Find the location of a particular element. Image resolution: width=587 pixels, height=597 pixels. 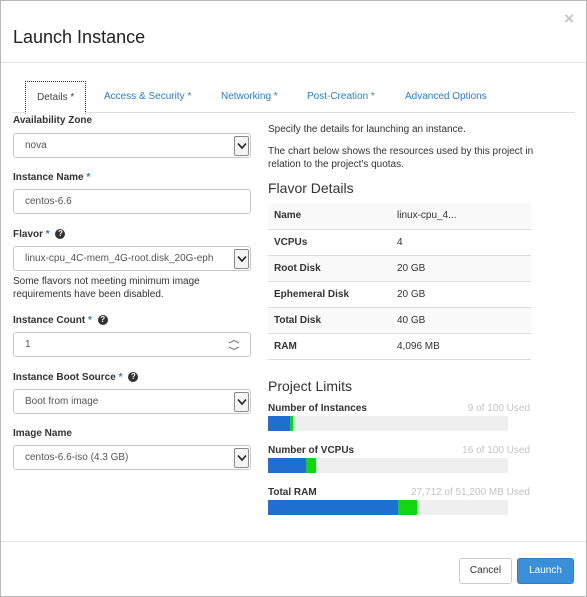

flavor-details-title: Flavor Details is located at coordinates (311, 188).